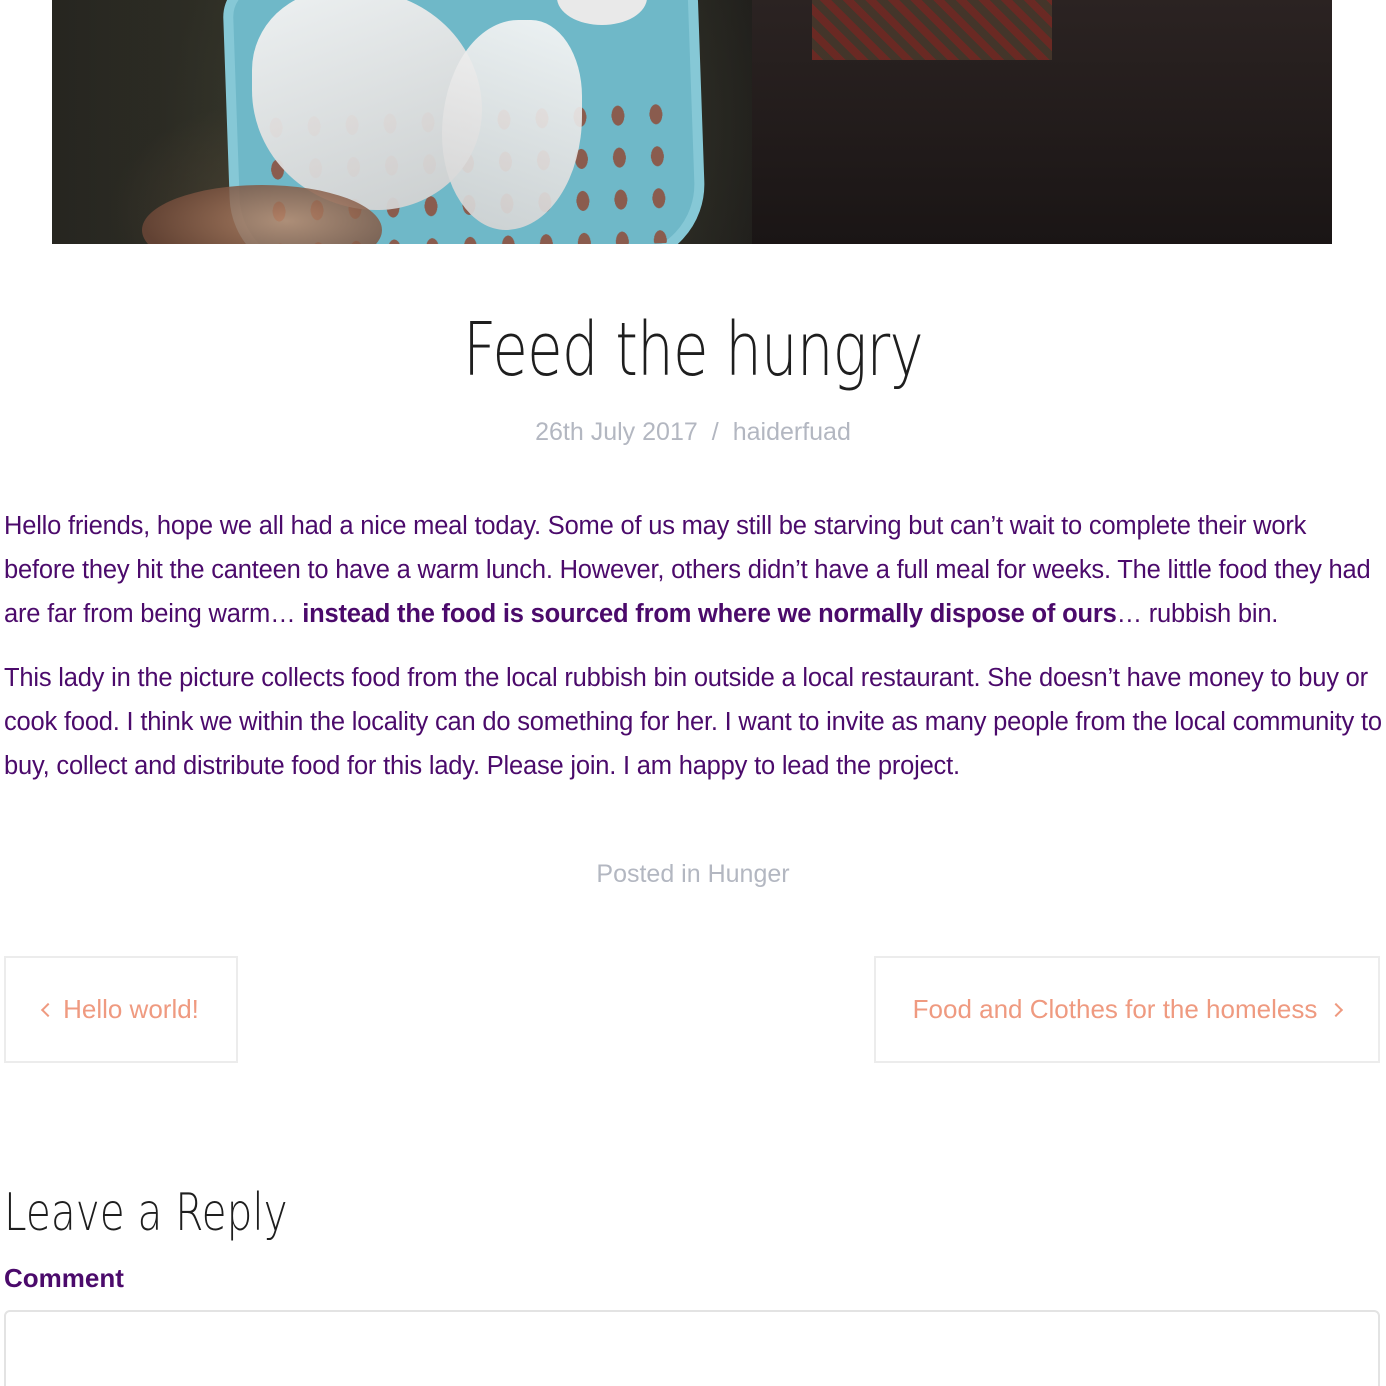  Describe the element at coordinates (64, 1278) in the screenshot. I see `comment-label: Comment` at that location.